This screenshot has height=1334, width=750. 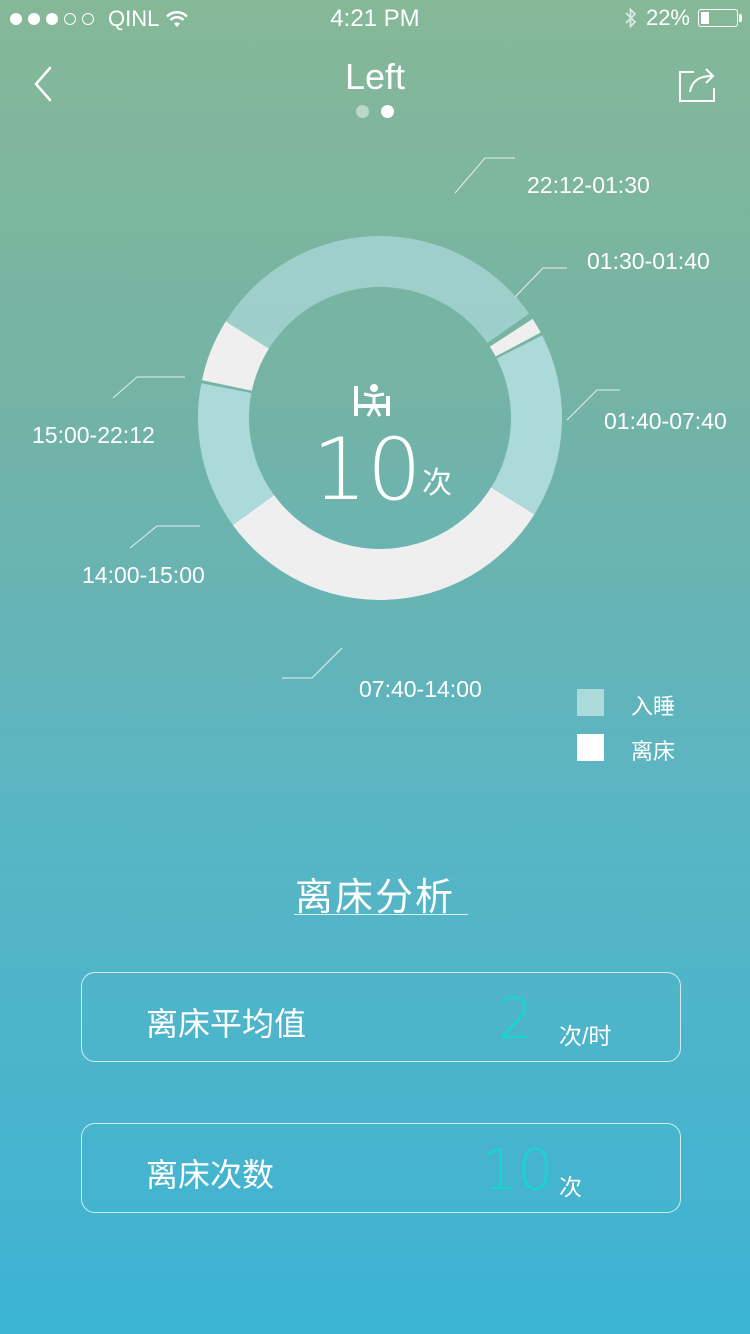 I want to click on page-dot-active, so click(x=387, y=111).